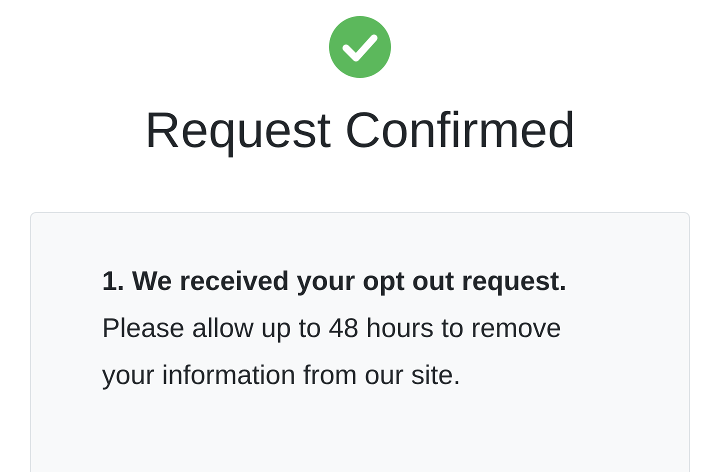 The width and height of the screenshot is (720, 472). What do you see at coordinates (360, 47) in the screenshot?
I see `check-circle-icon` at bounding box center [360, 47].